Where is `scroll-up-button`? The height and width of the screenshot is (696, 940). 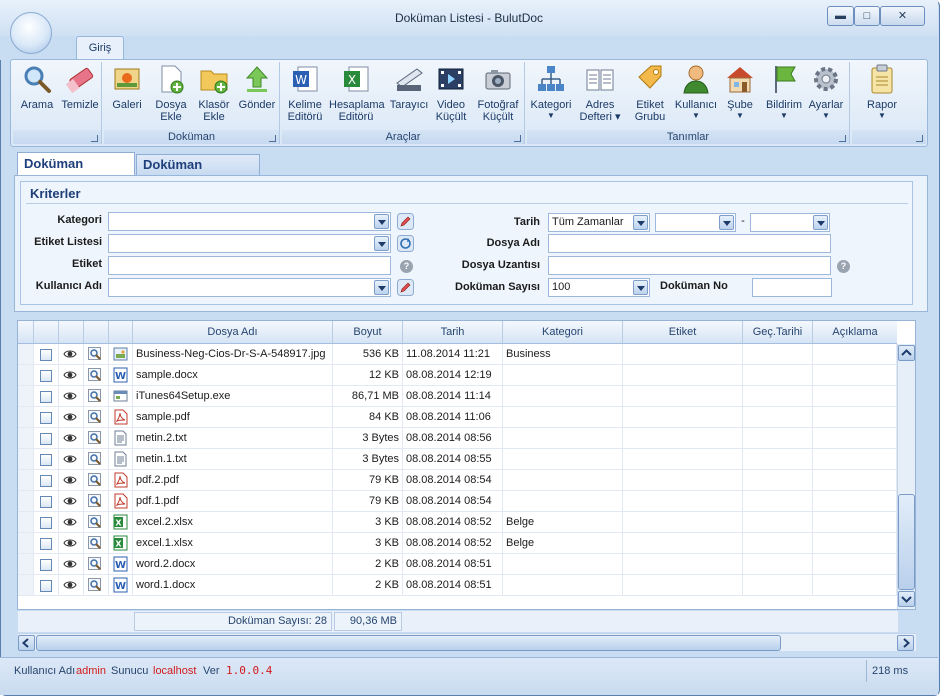
scroll-up-button is located at coordinates (906, 353).